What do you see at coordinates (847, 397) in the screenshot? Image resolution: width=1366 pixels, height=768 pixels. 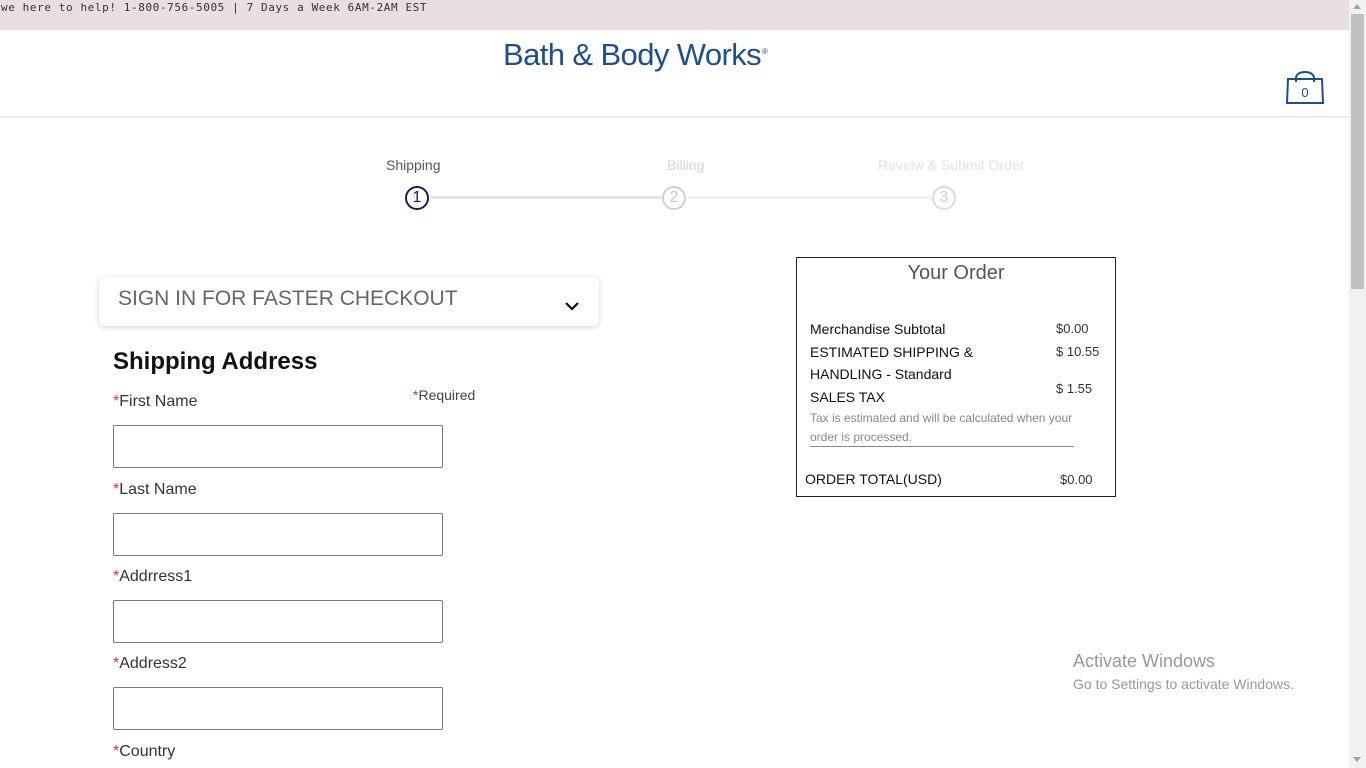 I see `sales-tax-label: SALES TAX` at bounding box center [847, 397].